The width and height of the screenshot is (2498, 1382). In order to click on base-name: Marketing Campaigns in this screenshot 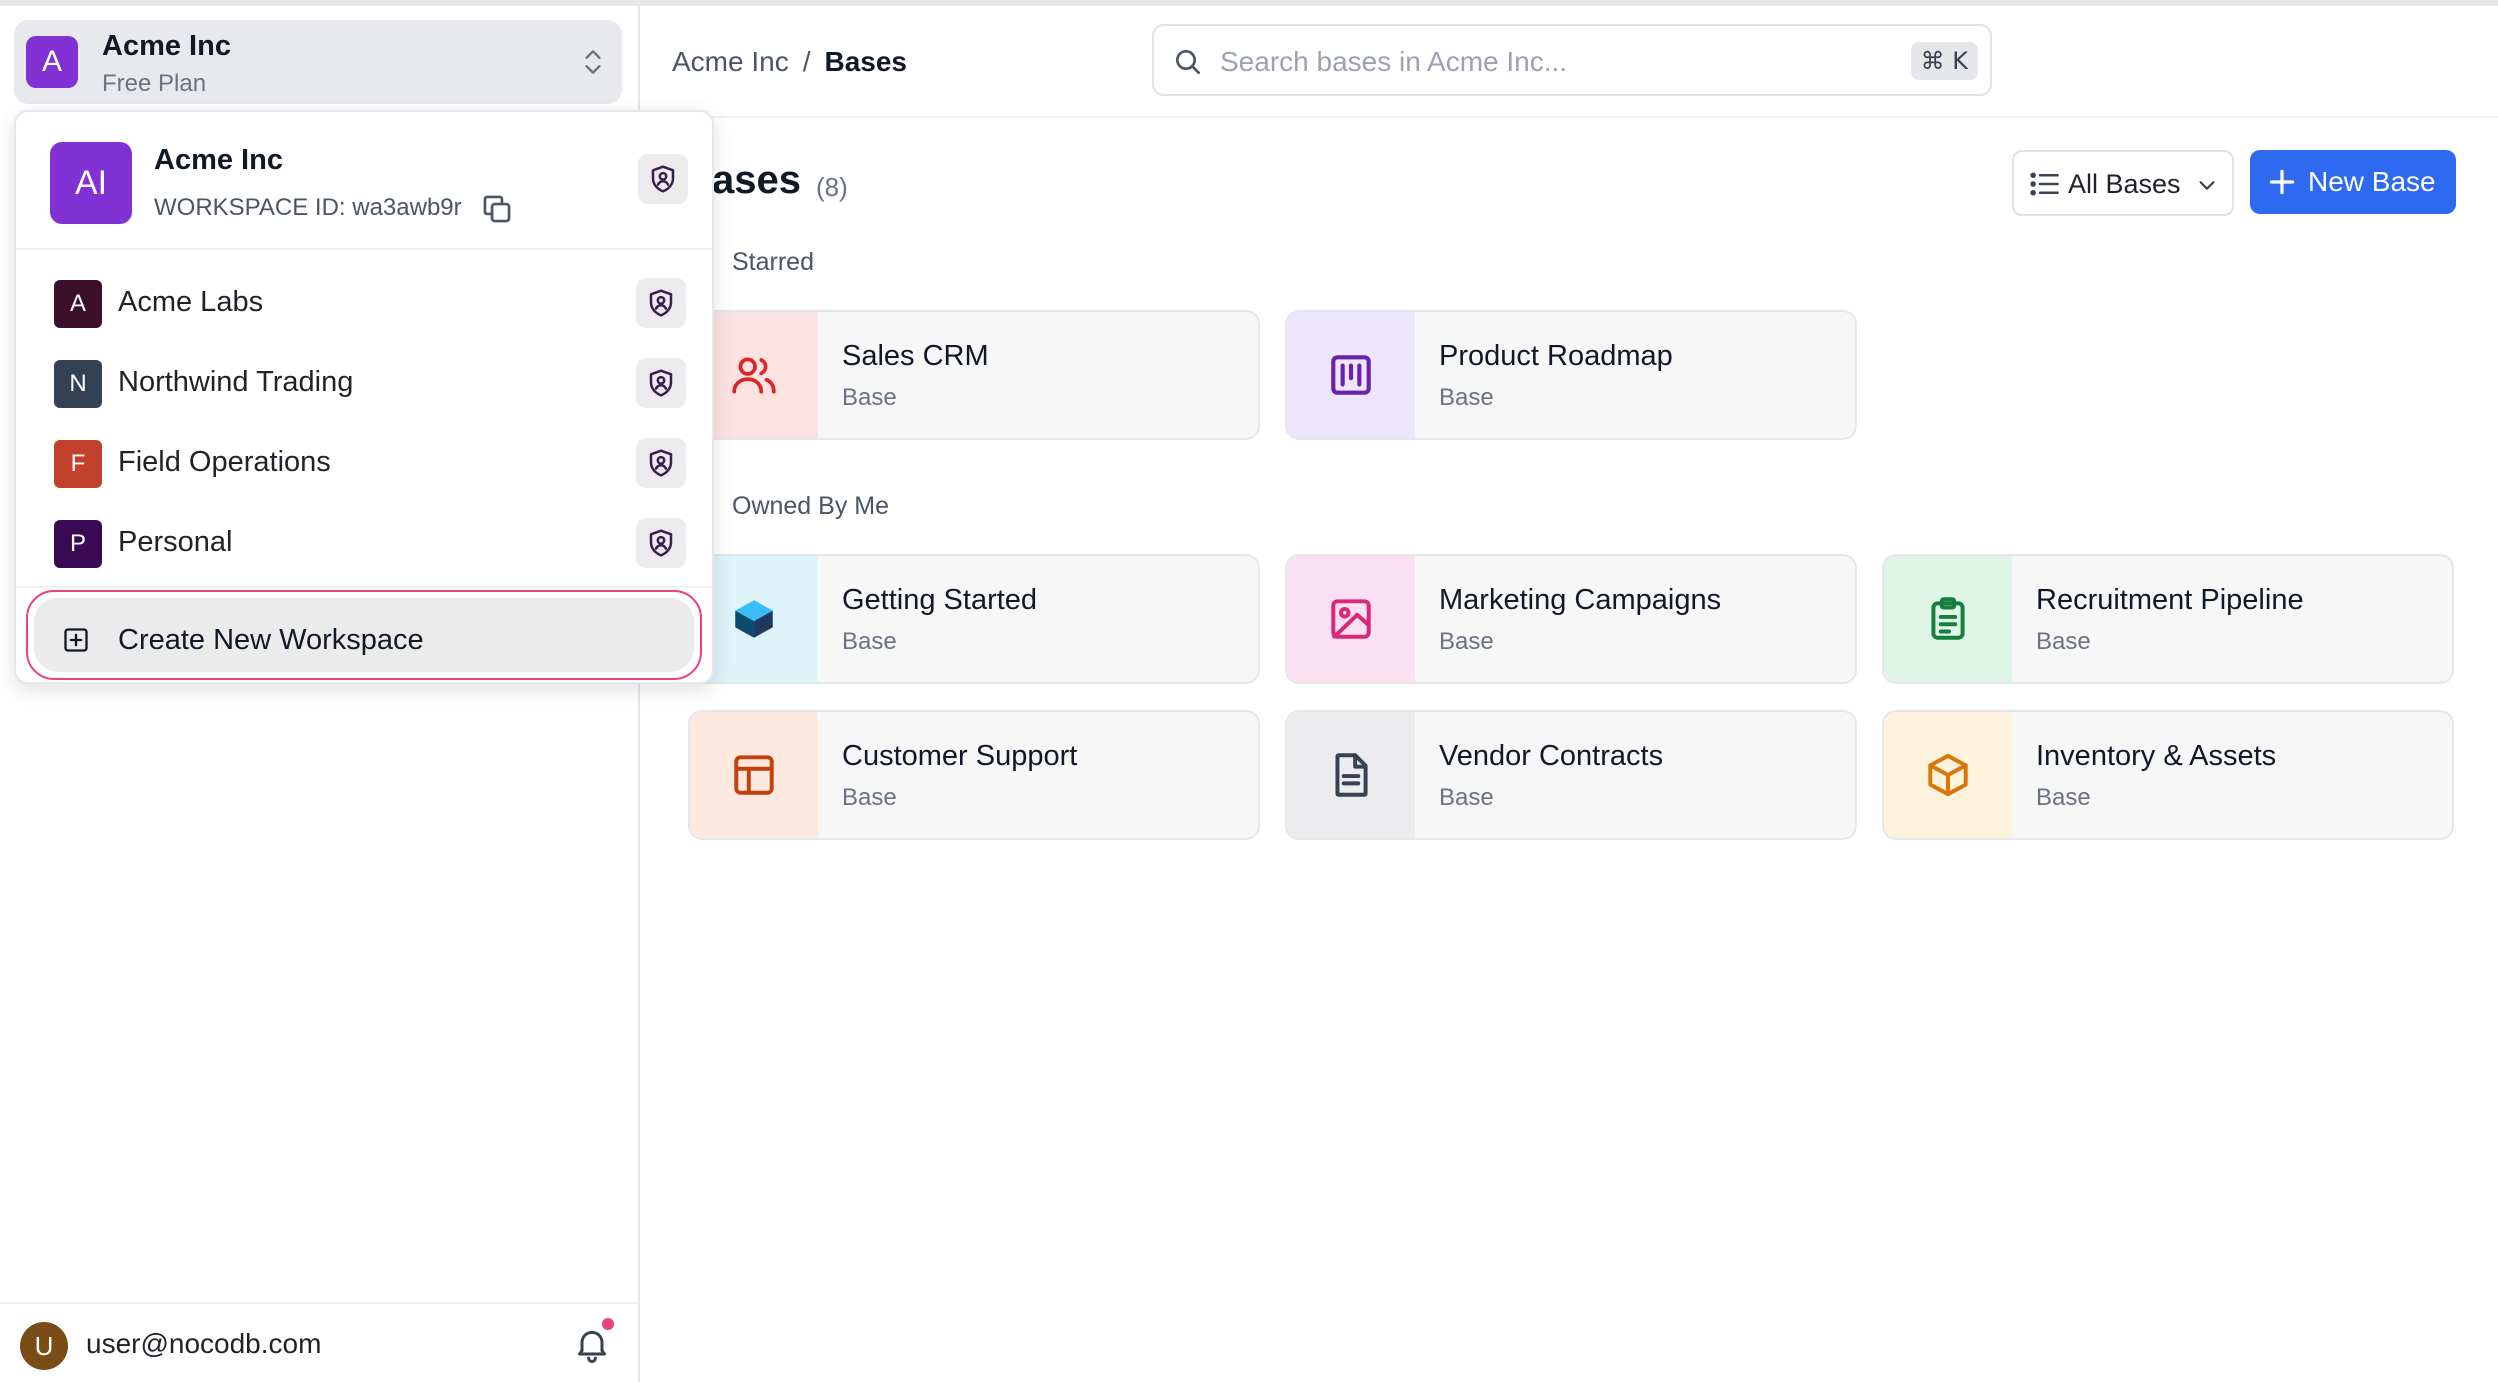, I will do `click(1580, 600)`.